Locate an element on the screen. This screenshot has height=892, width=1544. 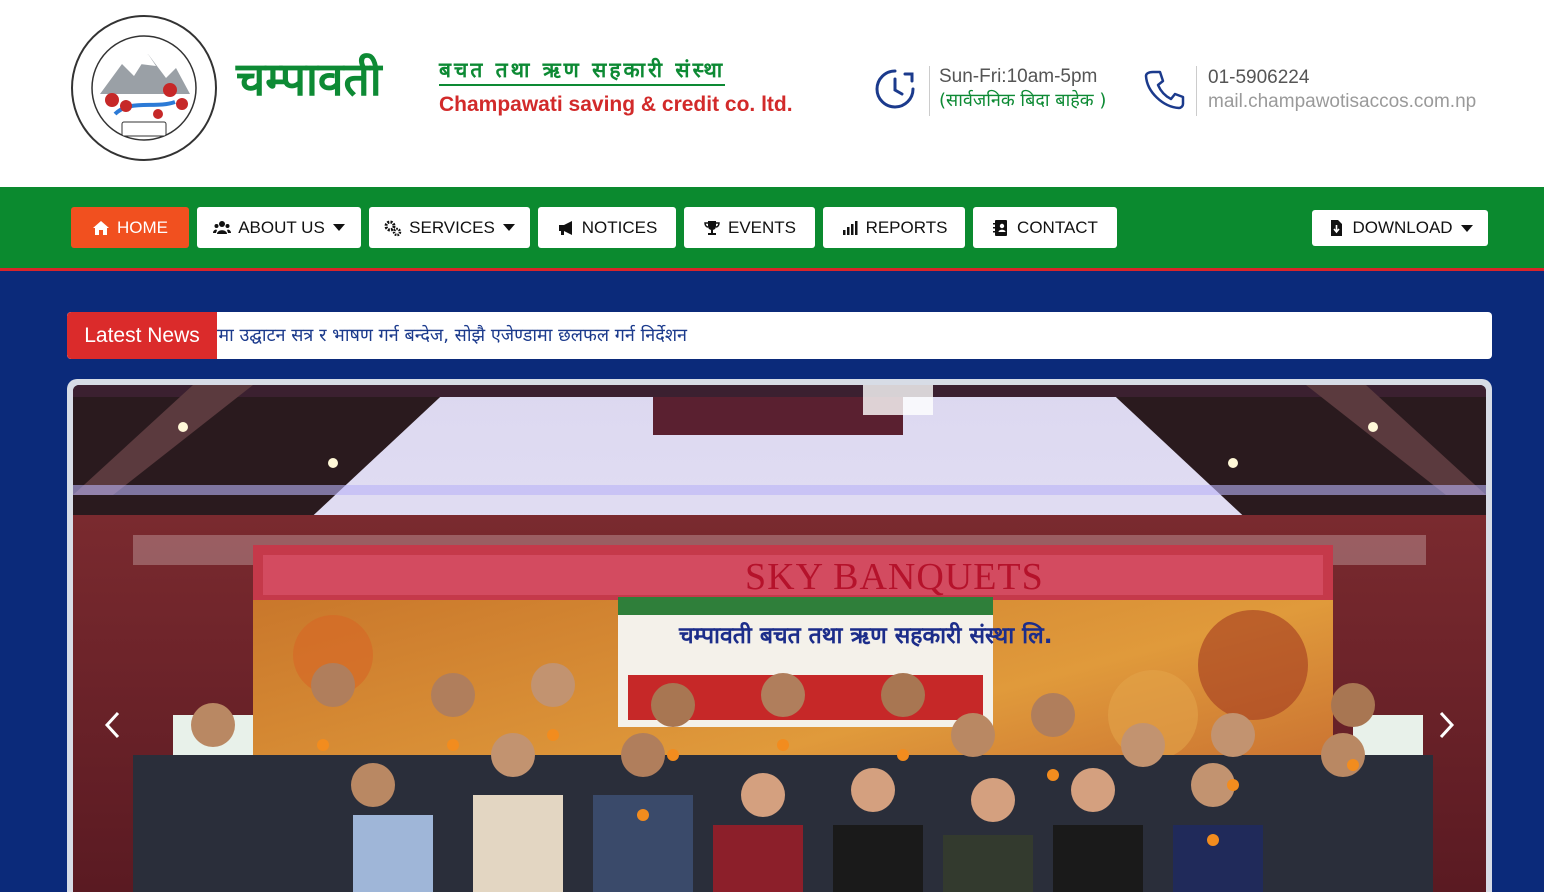
chart-icon is located at coordinates (850, 228).